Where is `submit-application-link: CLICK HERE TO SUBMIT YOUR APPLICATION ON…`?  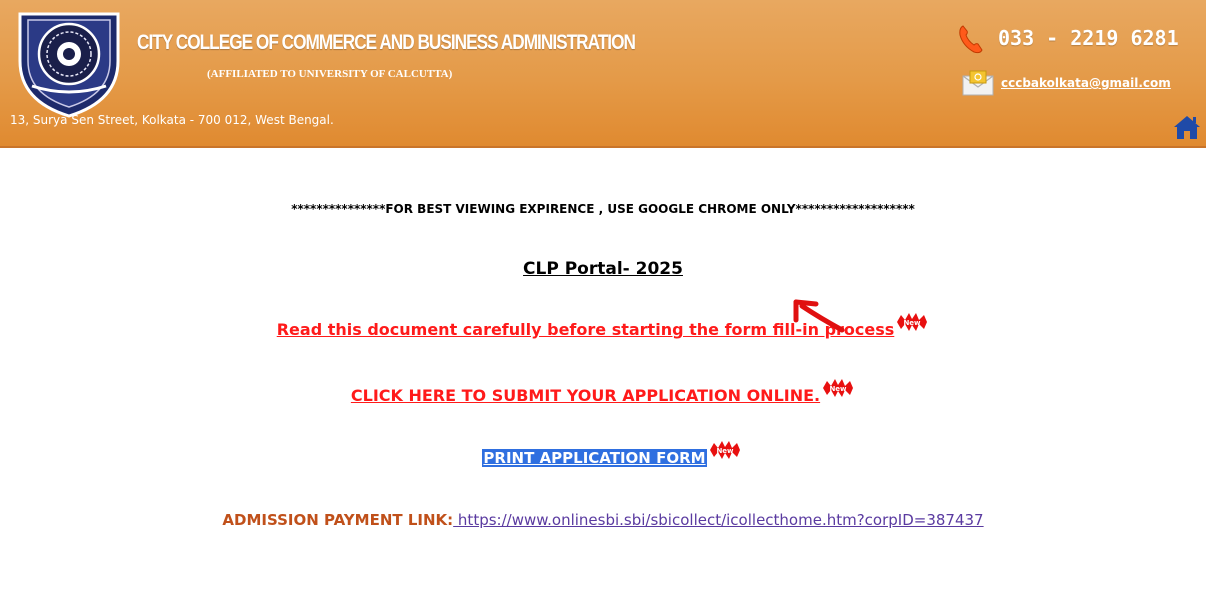
submit-application-link: CLICK HERE TO SUBMIT YOUR APPLICATION ON… is located at coordinates (585, 395).